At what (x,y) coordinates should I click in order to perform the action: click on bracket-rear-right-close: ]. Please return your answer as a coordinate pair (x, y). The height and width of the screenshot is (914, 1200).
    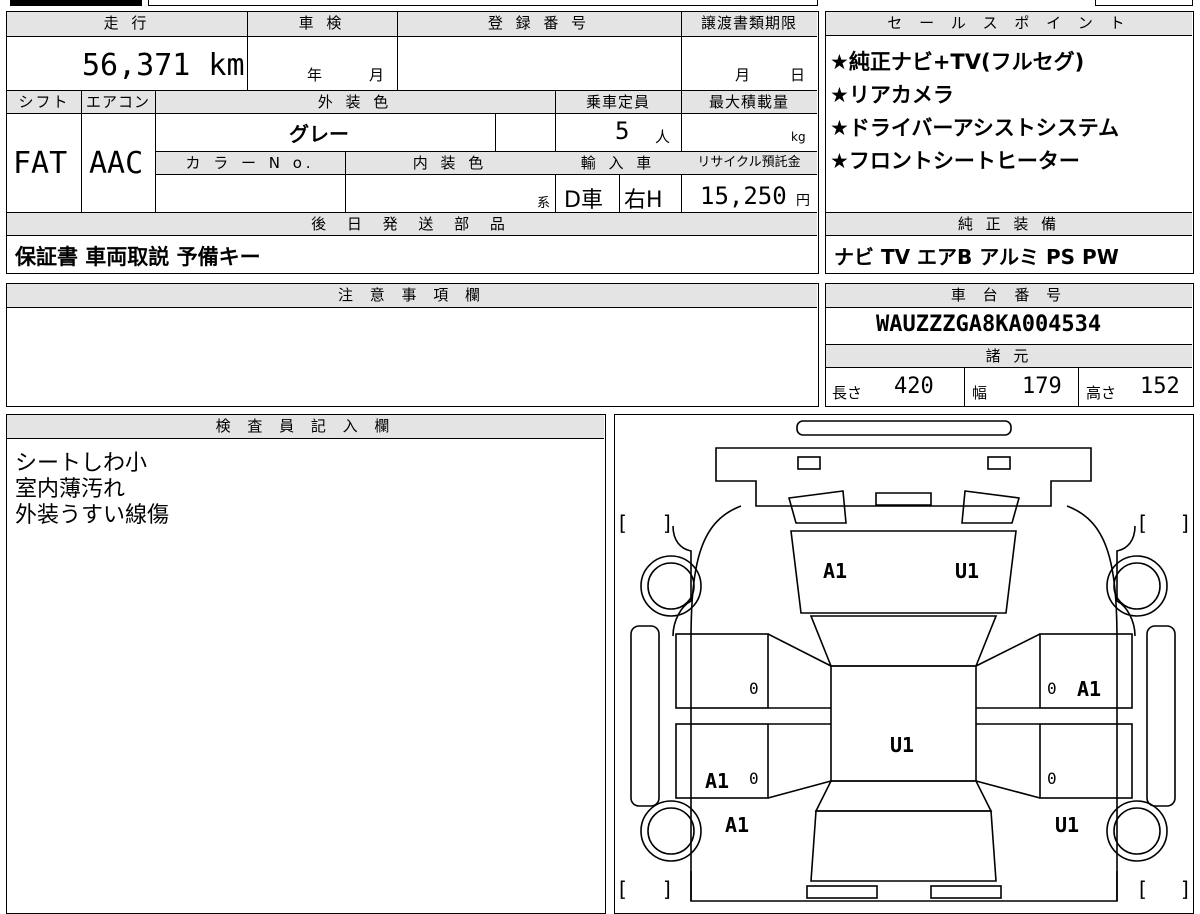
    Looking at the image, I should click on (1185, 889).